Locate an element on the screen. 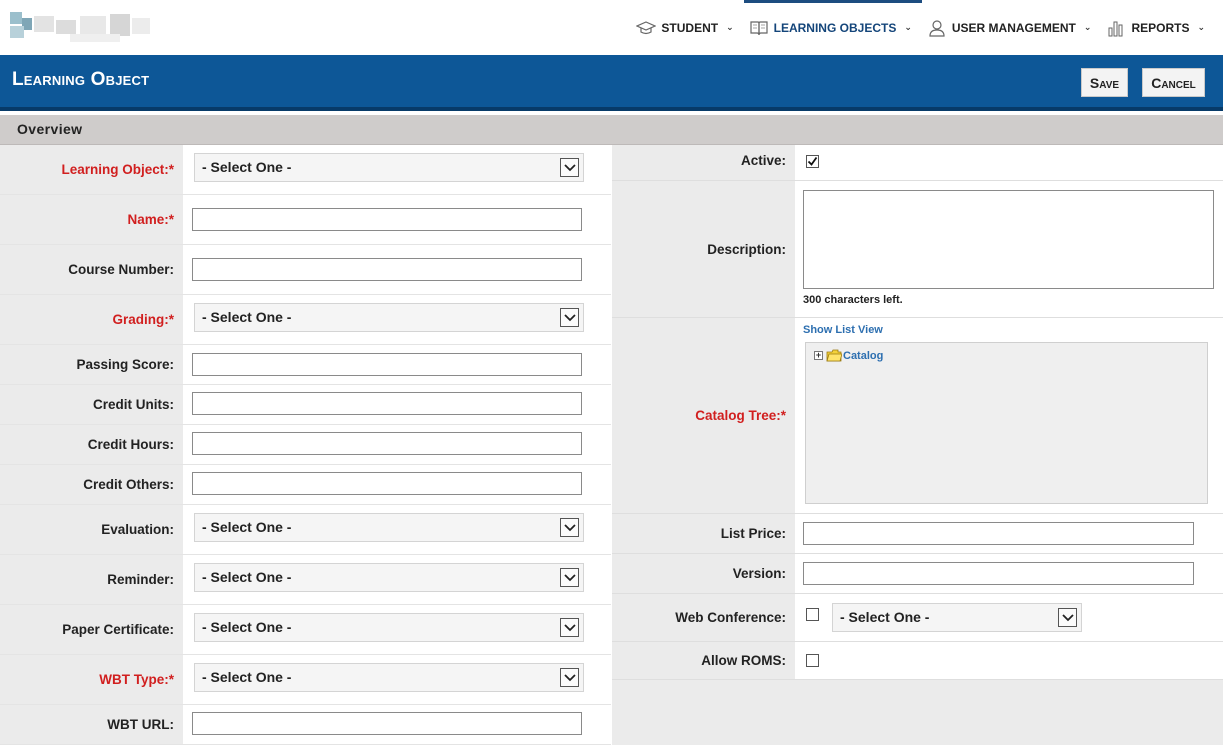 The width and height of the screenshot is (1223, 745). web-conference-value: - Select One - is located at coordinates (885, 617).